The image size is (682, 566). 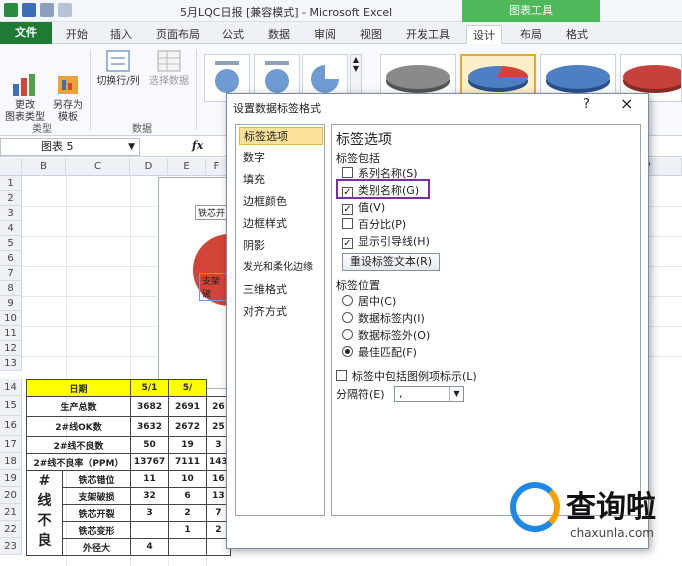 What do you see at coordinates (11, 444) in the screenshot?
I see `row-header: 17` at bounding box center [11, 444].